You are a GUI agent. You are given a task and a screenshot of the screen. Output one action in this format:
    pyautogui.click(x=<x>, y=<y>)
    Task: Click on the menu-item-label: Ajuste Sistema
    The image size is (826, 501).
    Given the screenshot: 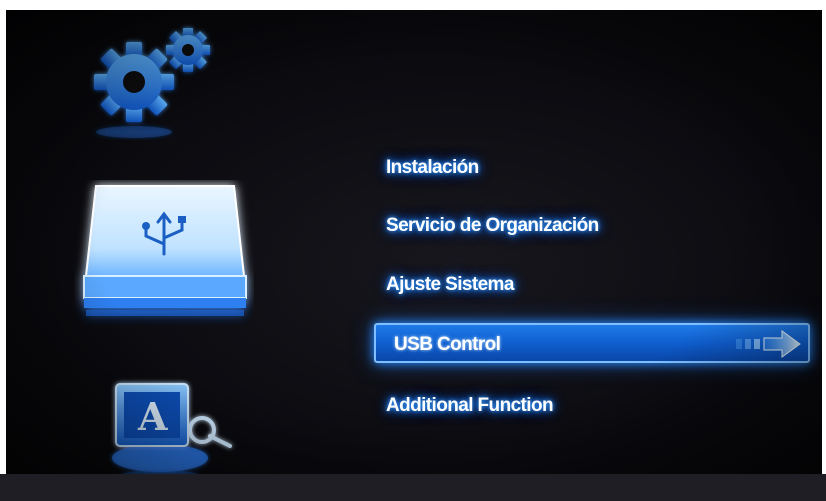 What is the action you would take?
    pyautogui.click(x=450, y=284)
    